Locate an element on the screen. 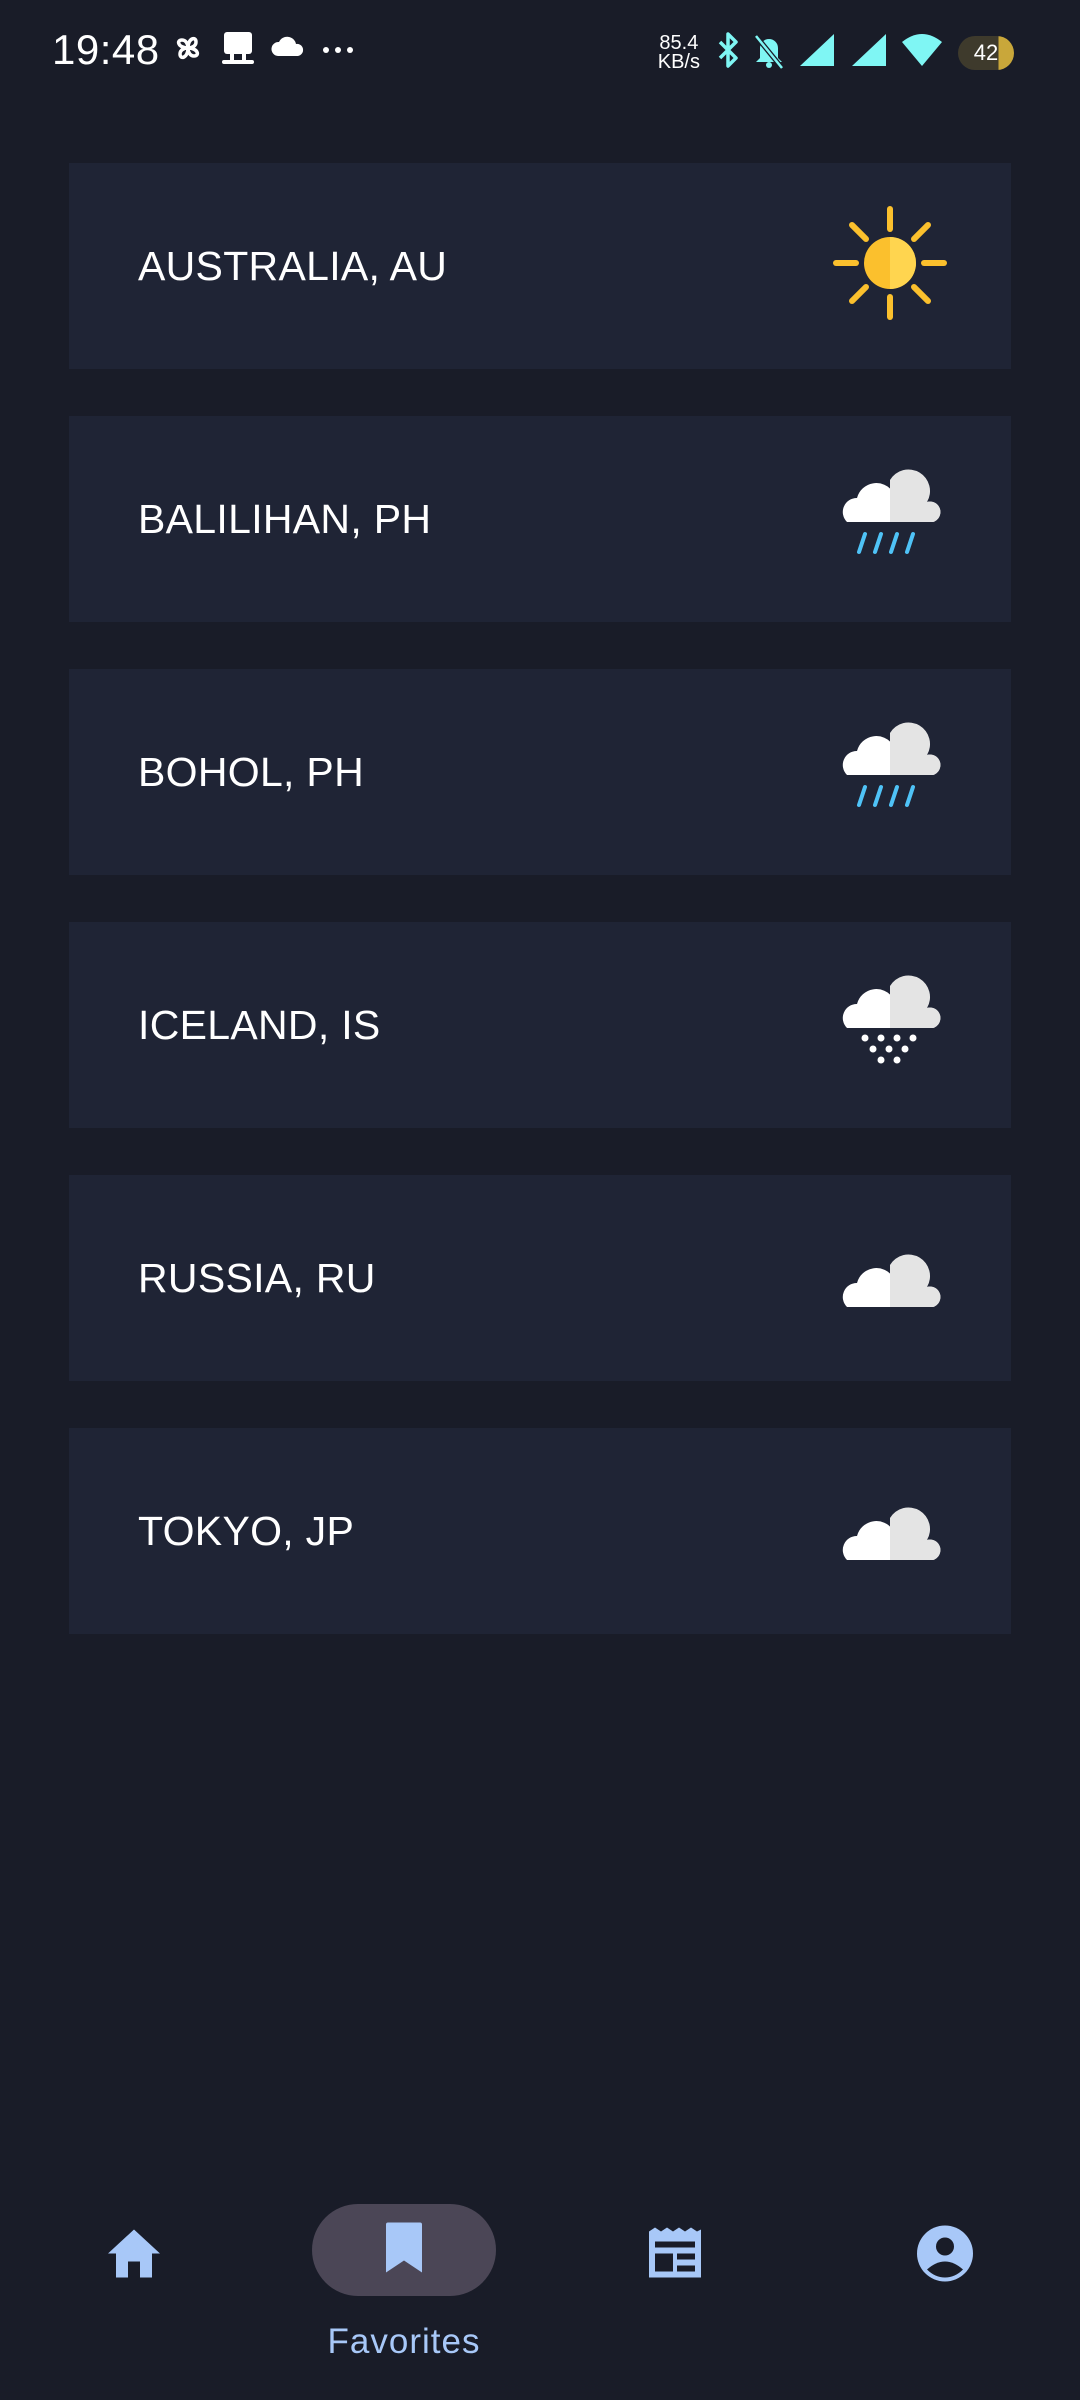 This screenshot has width=1080, height=2400. newspaper-icon is located at coordinates (675, 2256).